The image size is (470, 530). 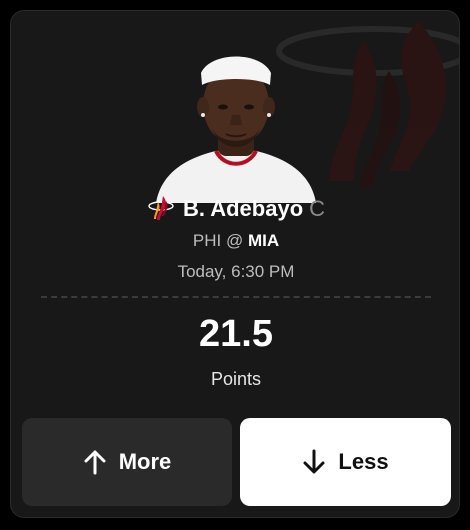 I want to click on matchup: PHI @ MIA, so click(x=235, y=241).